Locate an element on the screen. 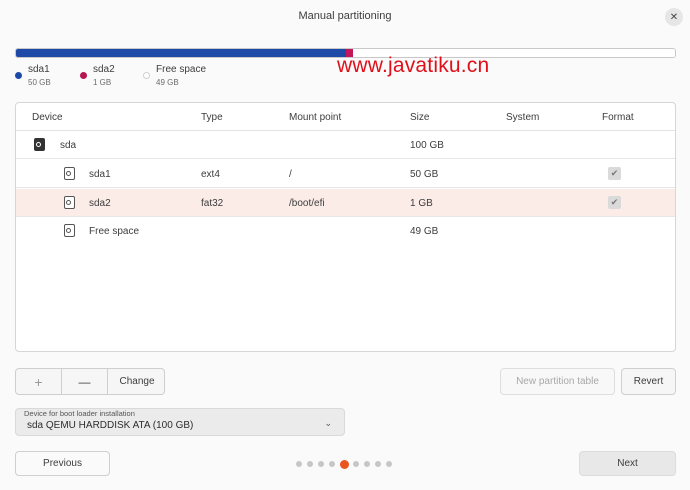 This screenshot has height=490, width=690. window-title: Manual partitioning is located at coordinates (345, 16).